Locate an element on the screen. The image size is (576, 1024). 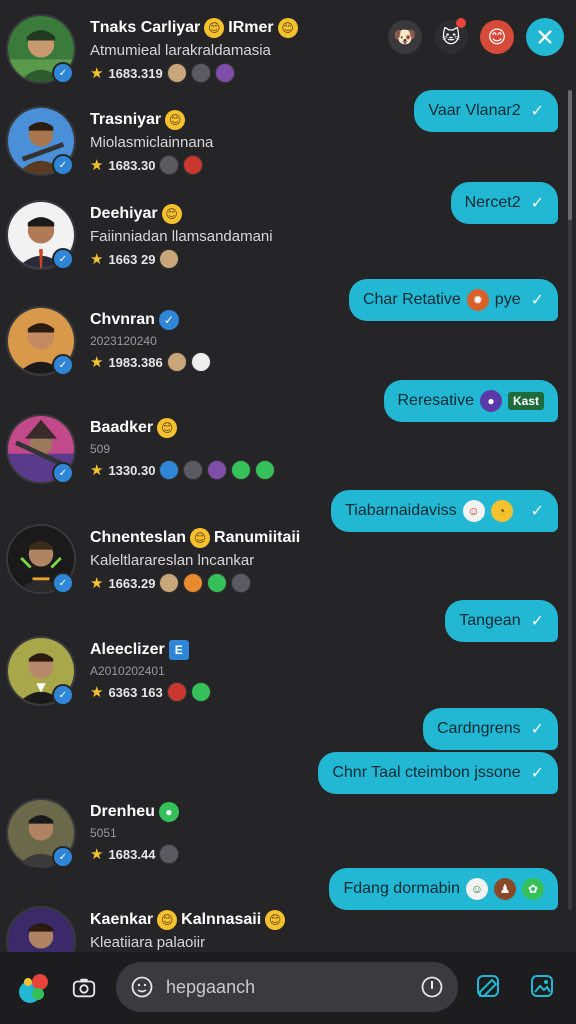
contact-row: ✓ Baadker 😊 509 ★ 1330.30 is located at coordinates (166, 452).